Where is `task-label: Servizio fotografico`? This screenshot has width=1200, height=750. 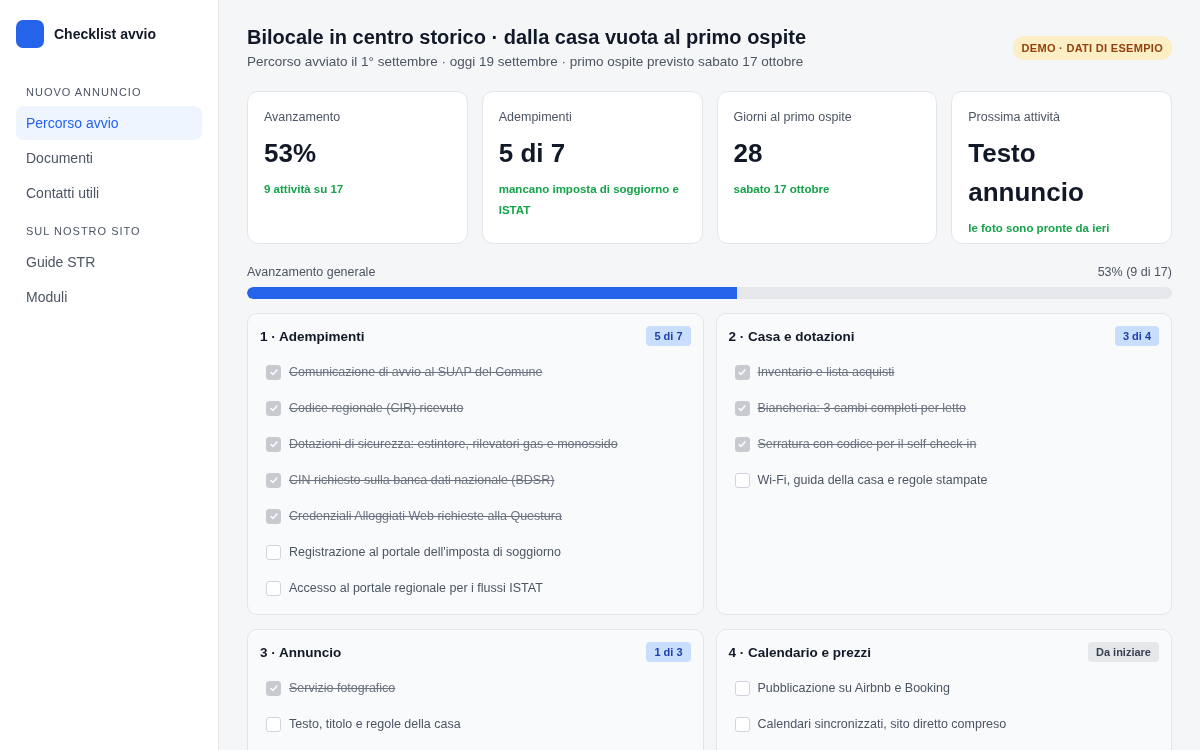
task-label: Servizio fotografico is located at coordinates (342, 688).